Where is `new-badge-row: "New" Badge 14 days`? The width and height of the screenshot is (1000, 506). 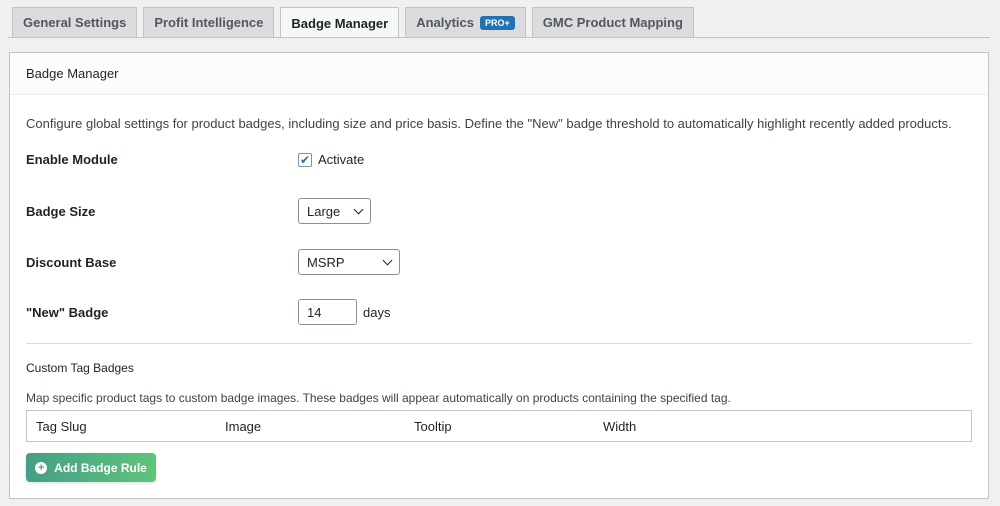 new-badge-row: "New" Badge 14 days is located at coordinates (208, 312).